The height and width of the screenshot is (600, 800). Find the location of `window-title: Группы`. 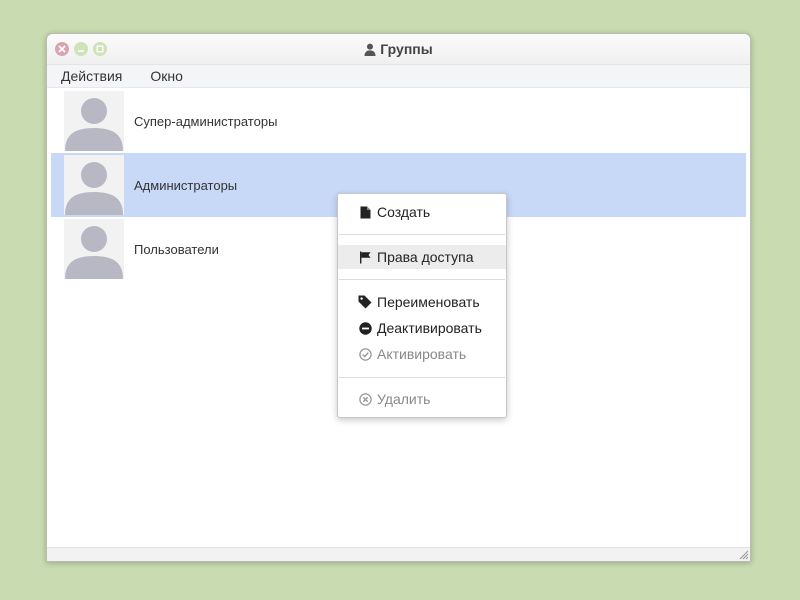

window-title: Группы is located at coordinates (398, 49).